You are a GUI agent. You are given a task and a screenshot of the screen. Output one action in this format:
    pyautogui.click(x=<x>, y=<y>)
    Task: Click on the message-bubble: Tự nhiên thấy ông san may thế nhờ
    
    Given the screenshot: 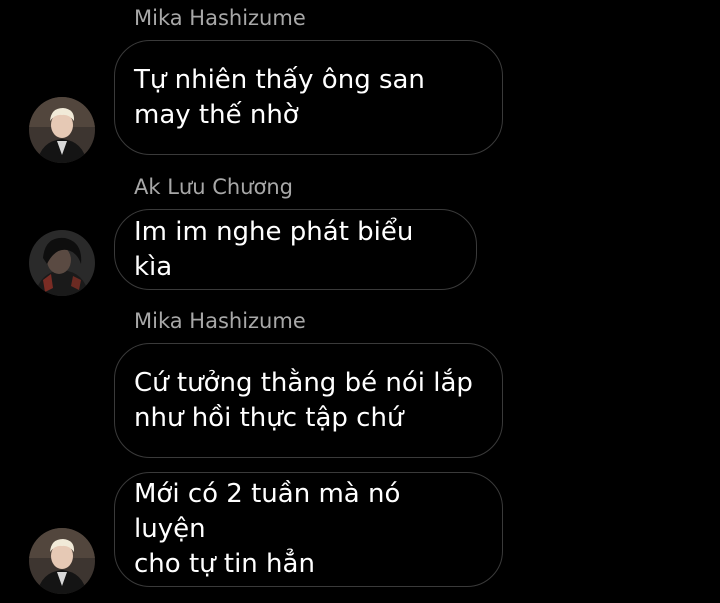 What is the action you would take?
    pyautogui.click(x=308, y=97)
    